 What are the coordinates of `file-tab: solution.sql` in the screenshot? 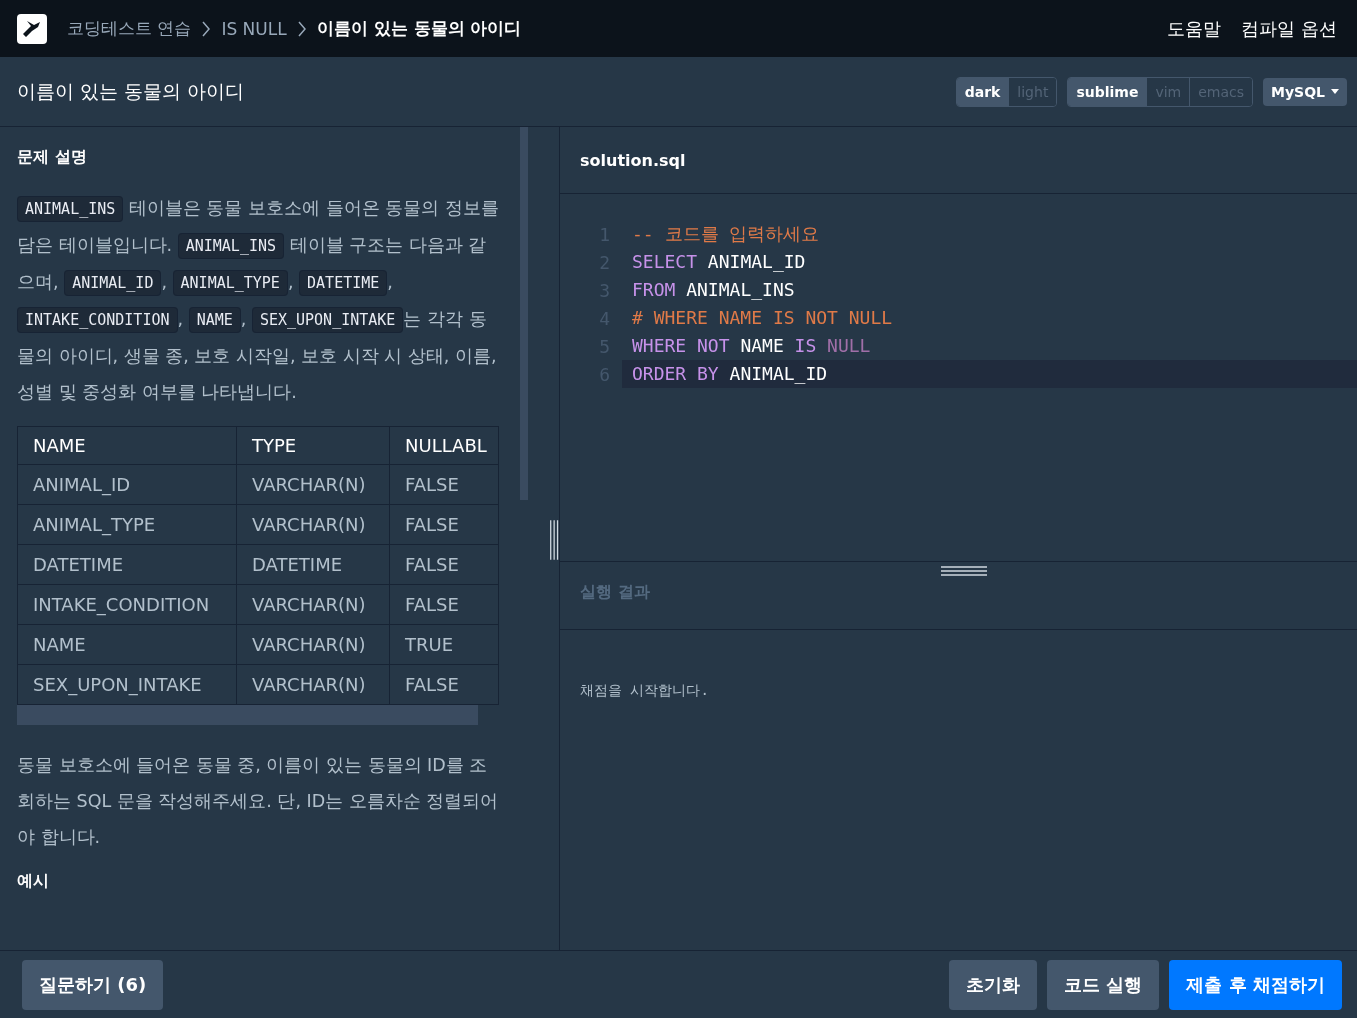 It's located at (633, 160).